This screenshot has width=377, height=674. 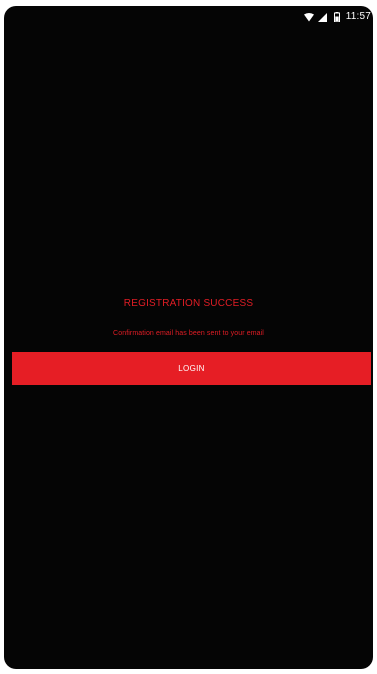 I want to click on page-title: REGISTRATION SUCCESS, so click(x=188, y=303).